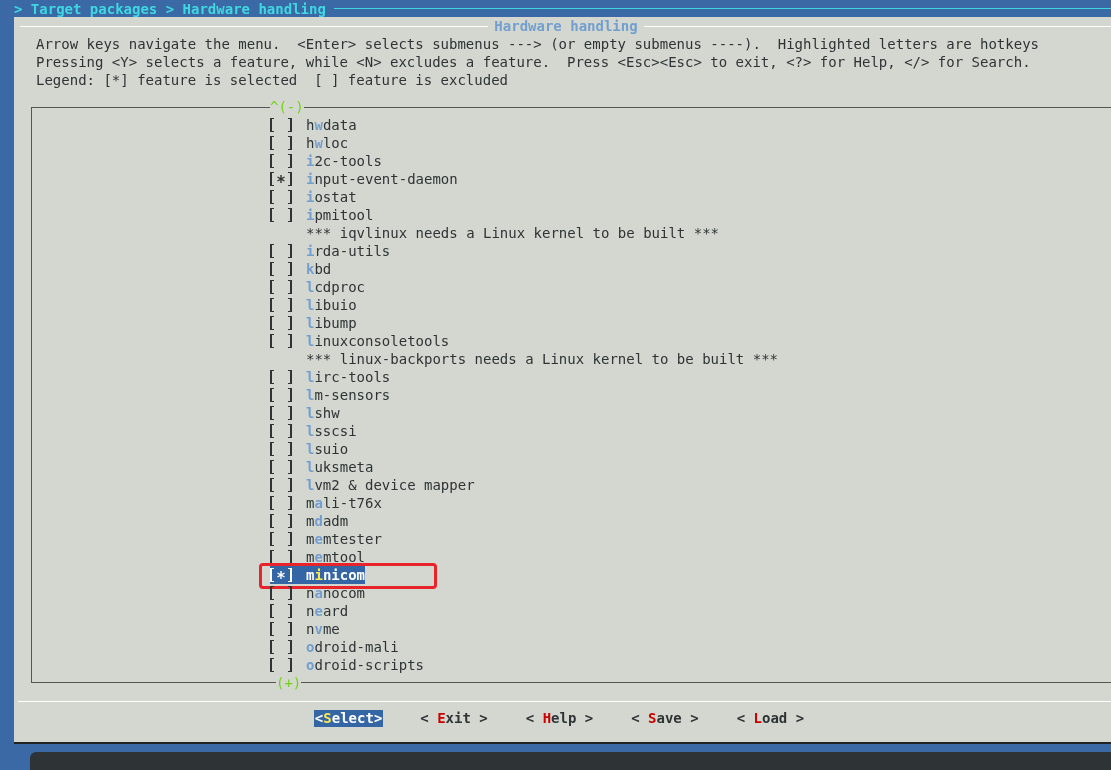  What do you see at coordinates (347, 665) in the screenshot?
I see `menu-item: odroid-scripts` at bounding box center [347, 665].